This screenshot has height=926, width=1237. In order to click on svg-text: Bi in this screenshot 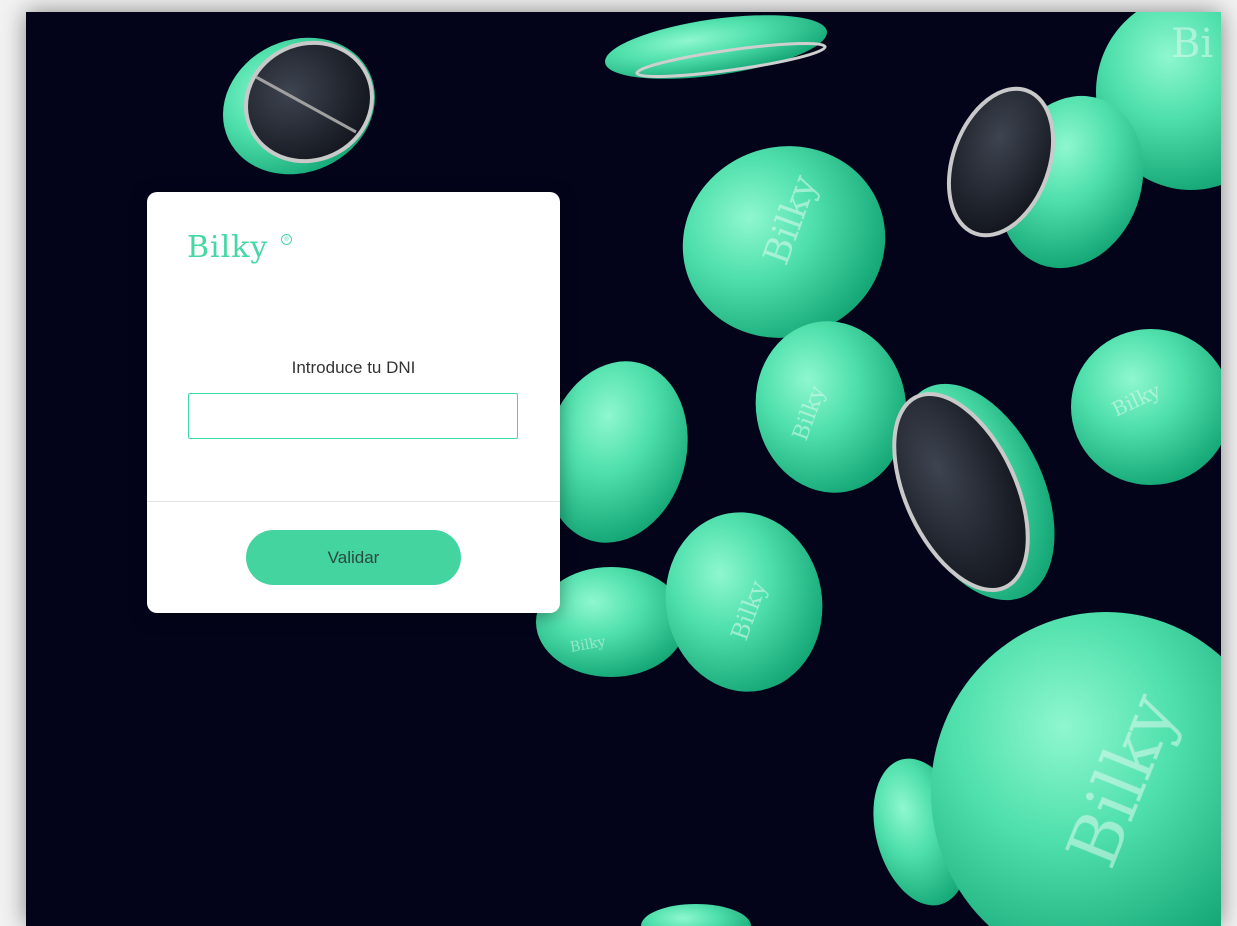, I will do `click(1192, 44)`.